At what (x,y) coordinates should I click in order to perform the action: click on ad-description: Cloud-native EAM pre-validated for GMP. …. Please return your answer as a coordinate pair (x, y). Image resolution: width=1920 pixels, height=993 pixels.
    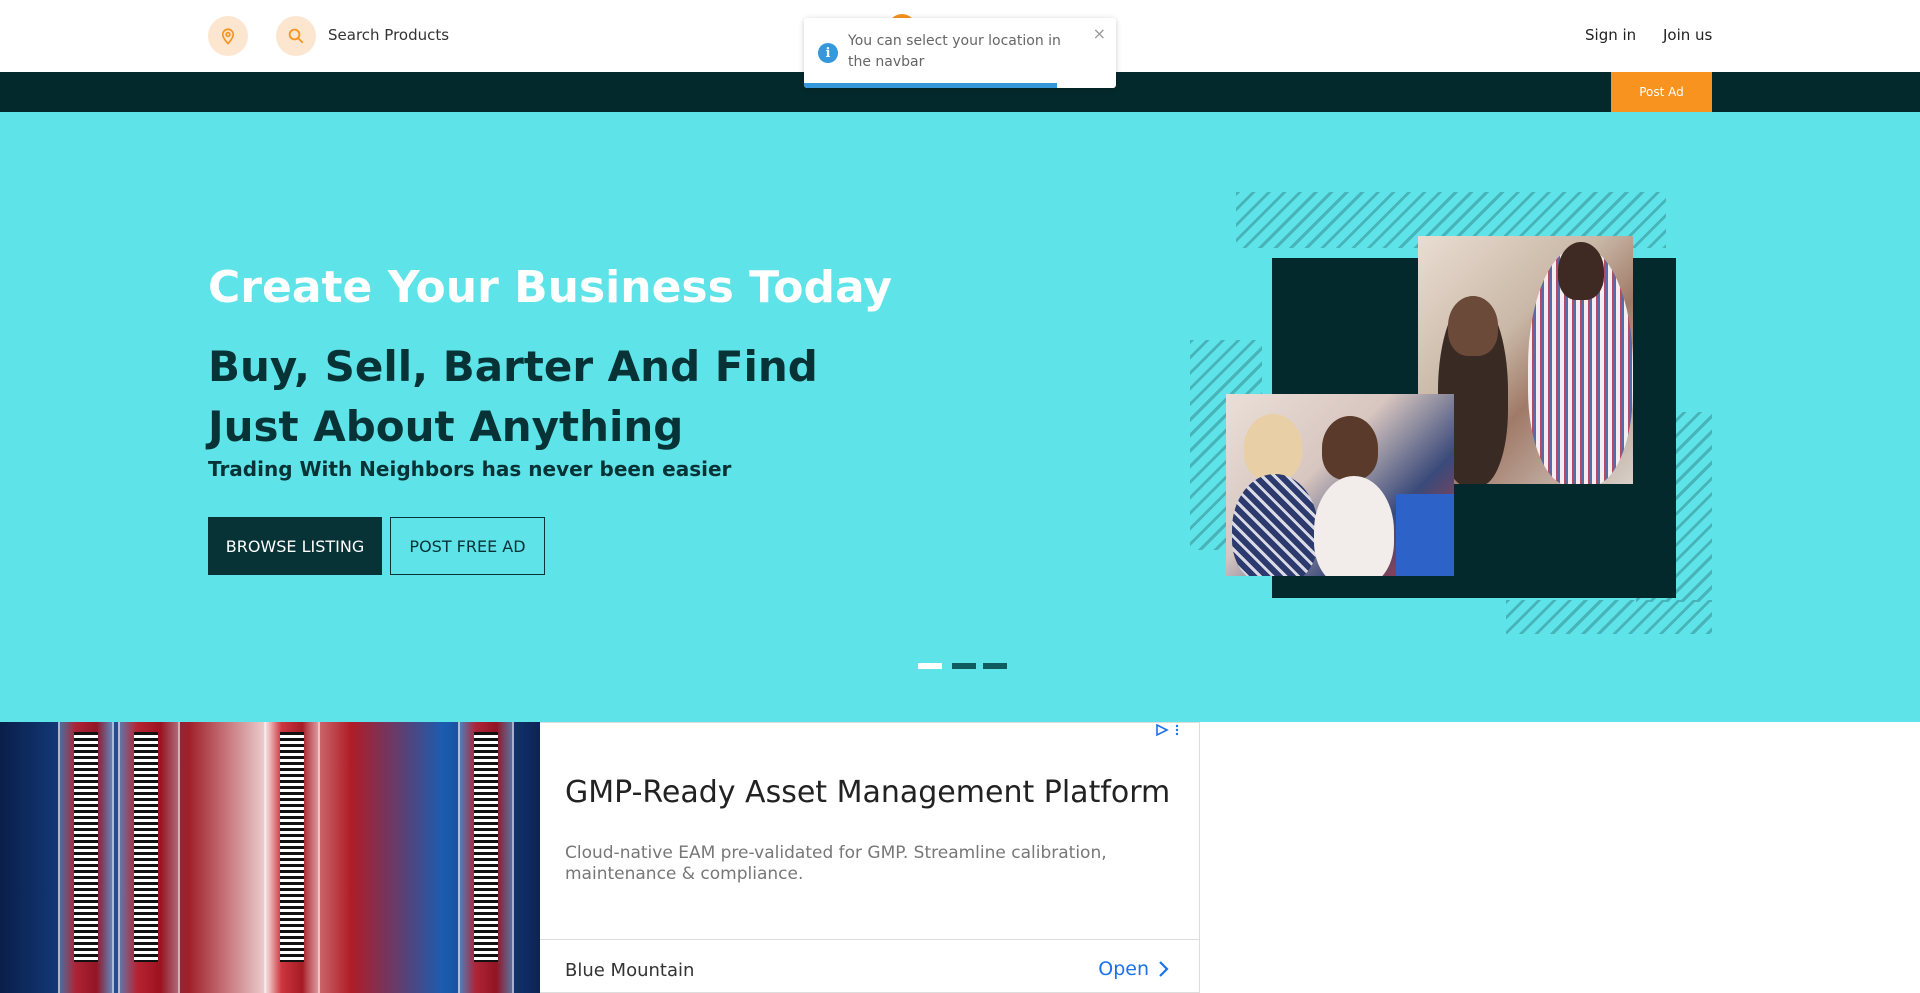
    Looking at the image, I should click on (836, 863).